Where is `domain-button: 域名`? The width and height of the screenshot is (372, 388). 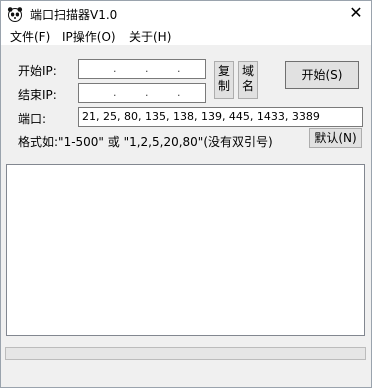 domain-button: 域名 is located at coordinates (248, 80).